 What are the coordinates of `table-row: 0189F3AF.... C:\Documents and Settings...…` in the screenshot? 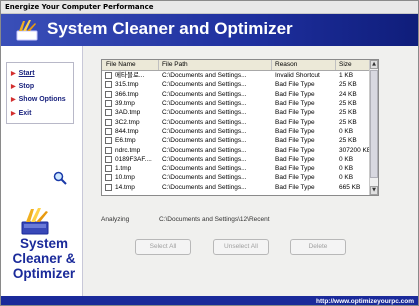 It's located at (236, 159).